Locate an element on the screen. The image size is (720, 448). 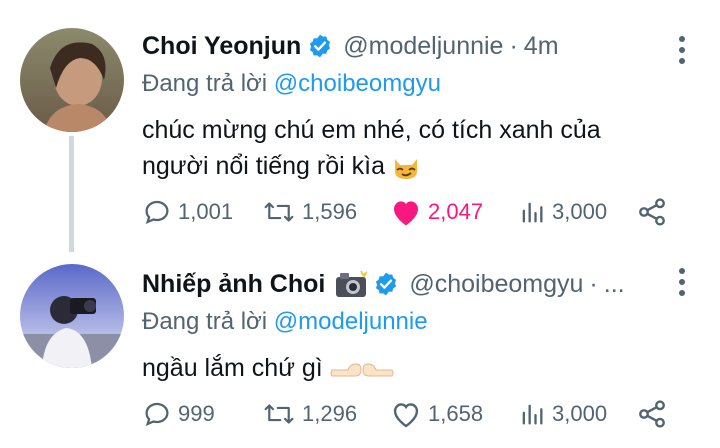
heart-outline-icon is located at coordinates (406, 415).